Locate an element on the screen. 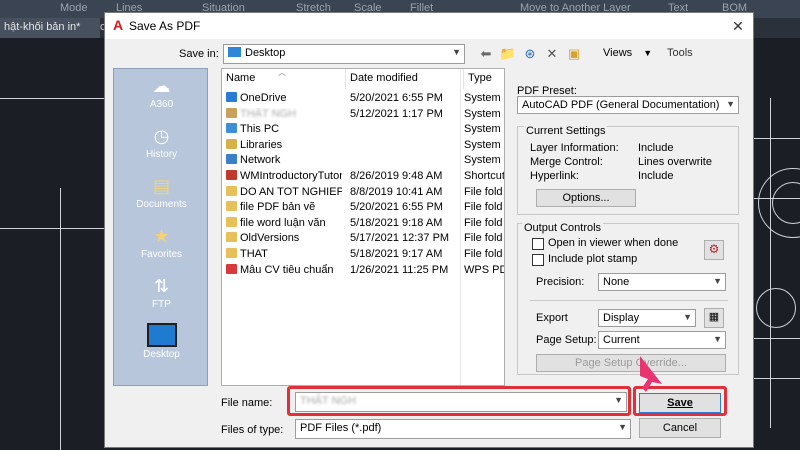  place-desktop: Desktop is located at coordinates (161, 343).